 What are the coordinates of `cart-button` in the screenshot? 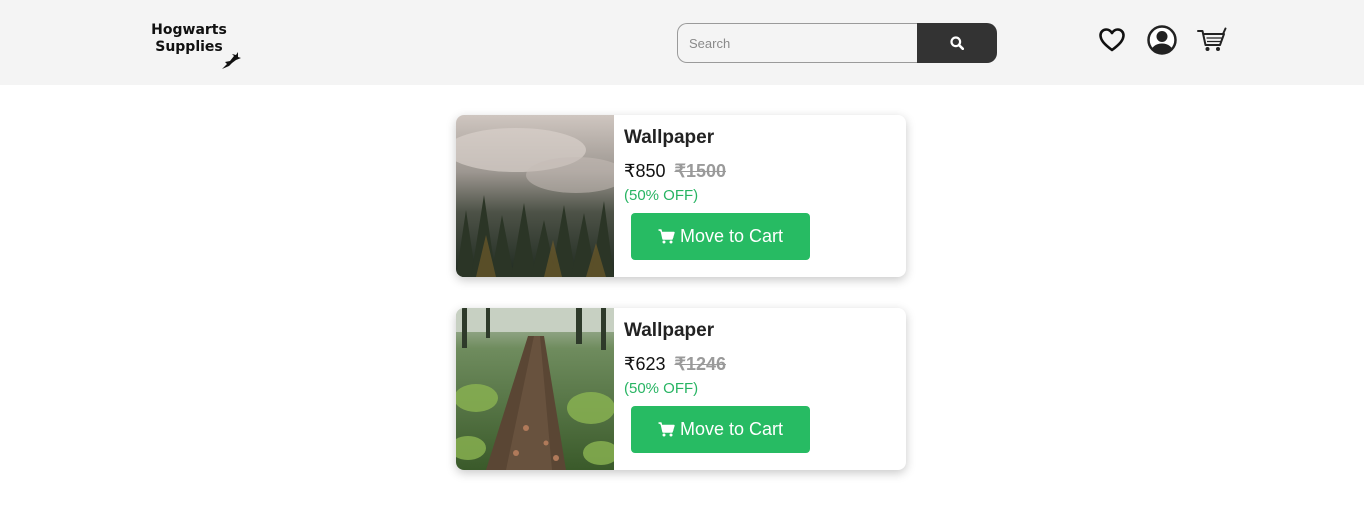 It's located at (1212, 40).